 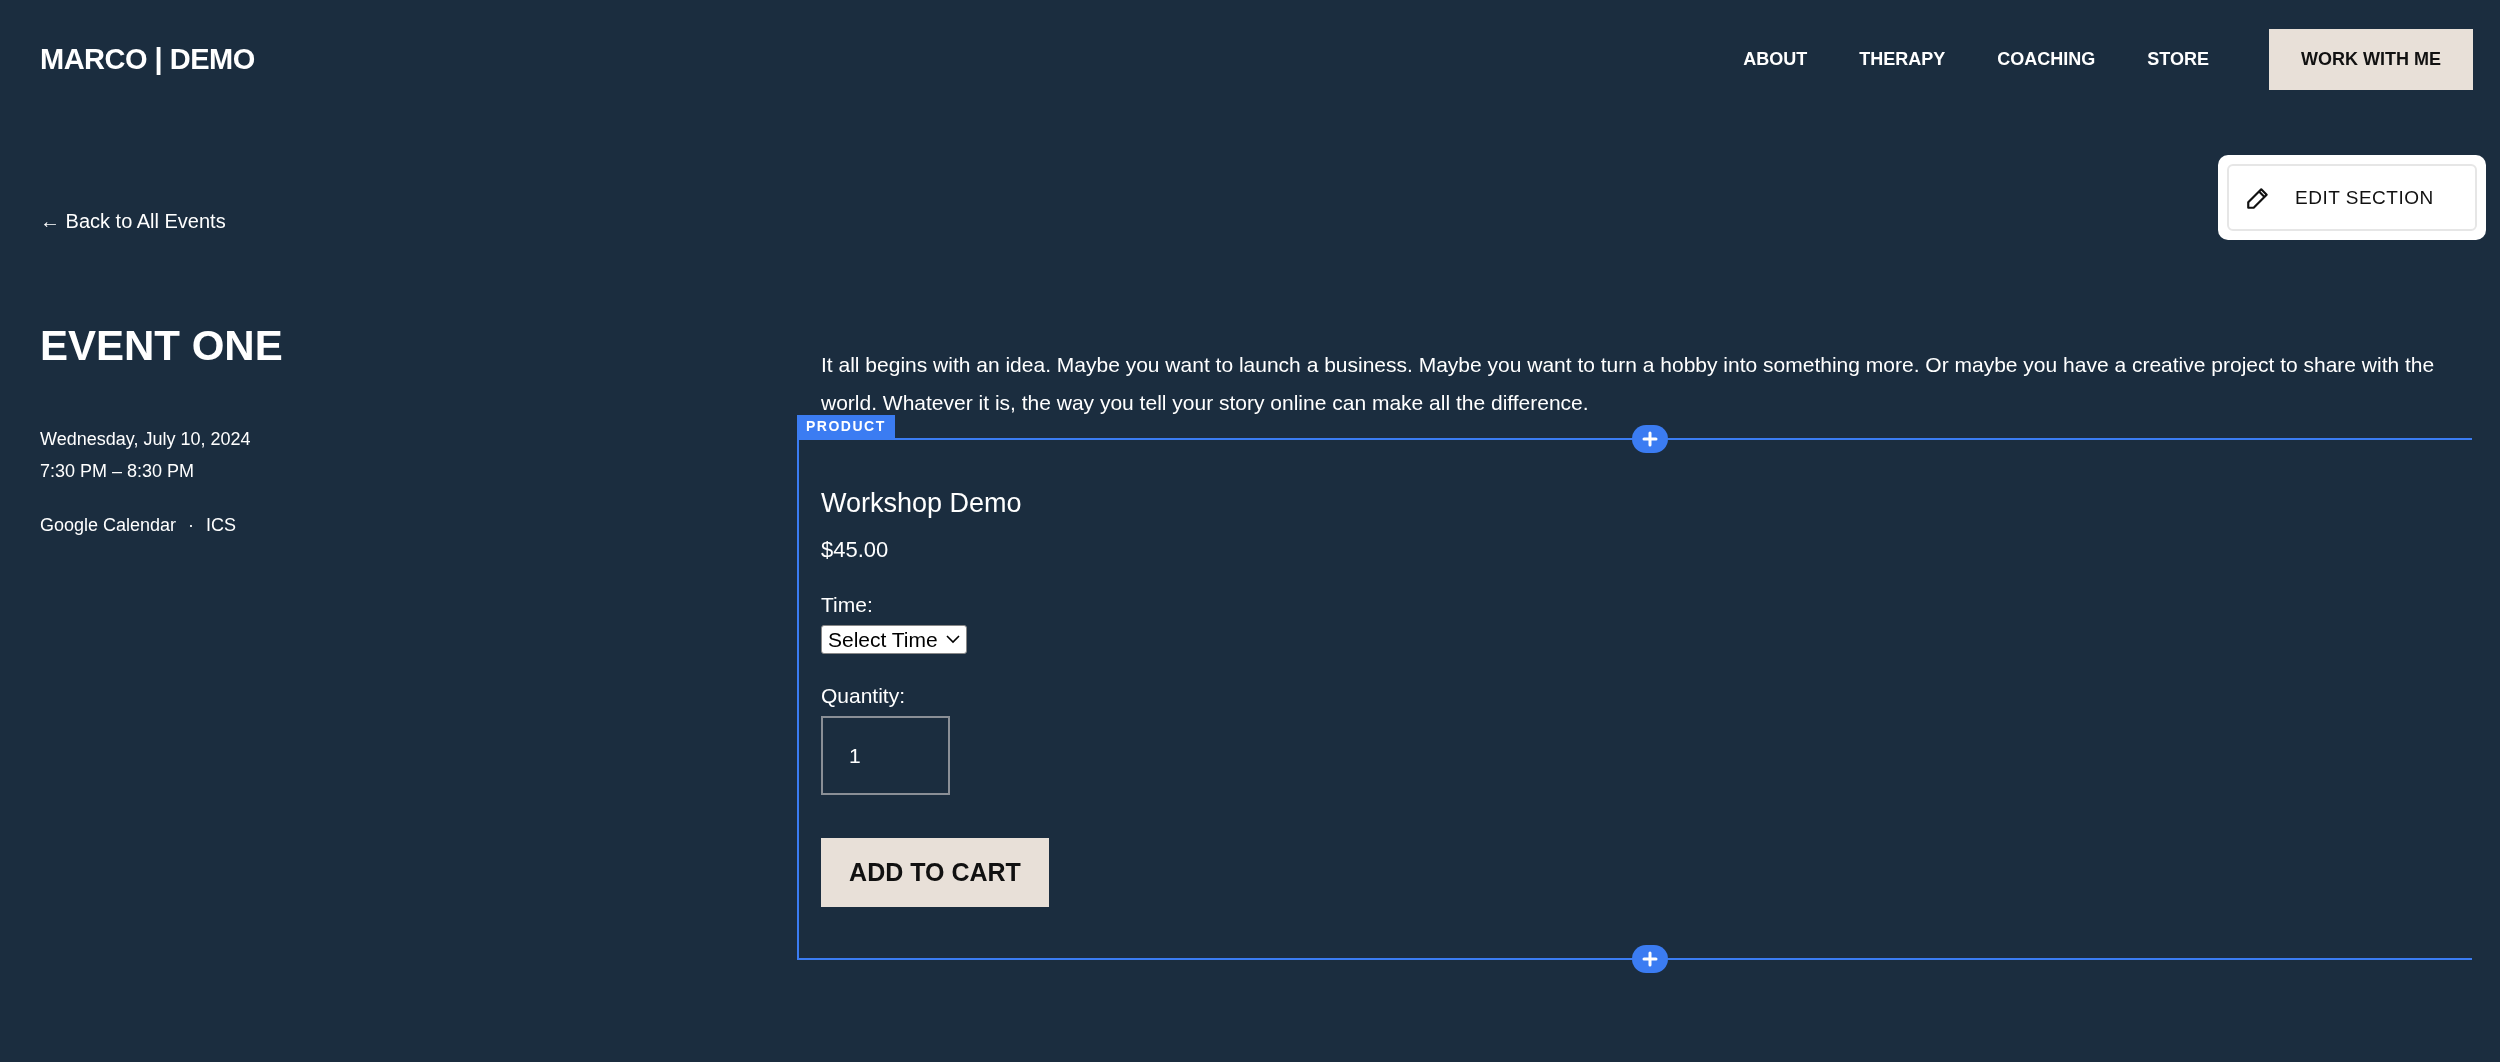 I want to click on work-with-me-button: WORK WITH ME, so click(x=2371, y=59).